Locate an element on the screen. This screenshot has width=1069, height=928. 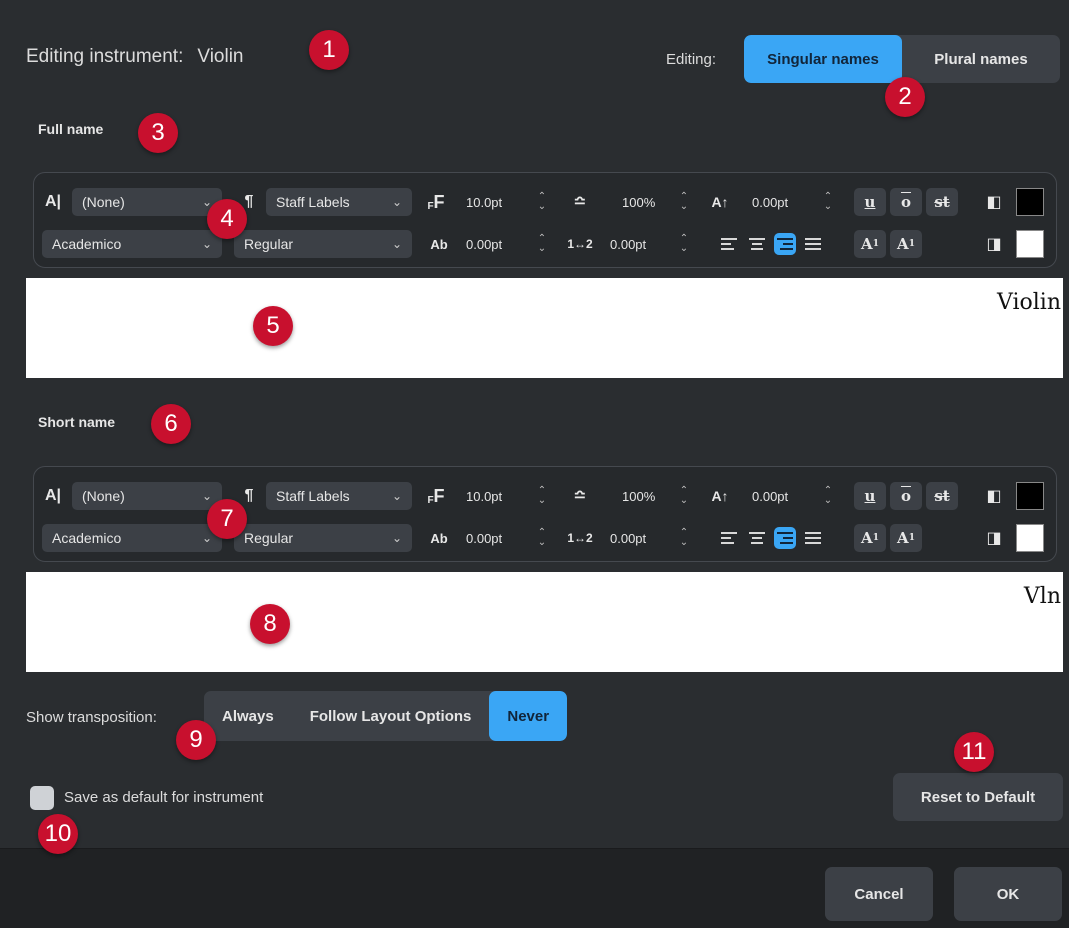
character-style-value: (None) is located at coordinates (103, 496).